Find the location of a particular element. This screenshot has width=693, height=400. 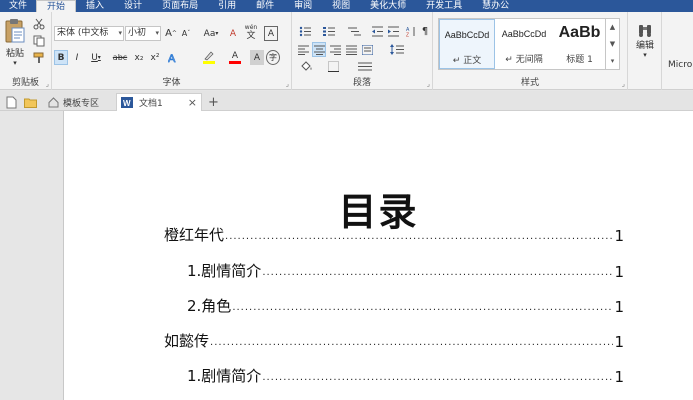

change-case-button: Aa ▾ is located at coordinates (211, 33).